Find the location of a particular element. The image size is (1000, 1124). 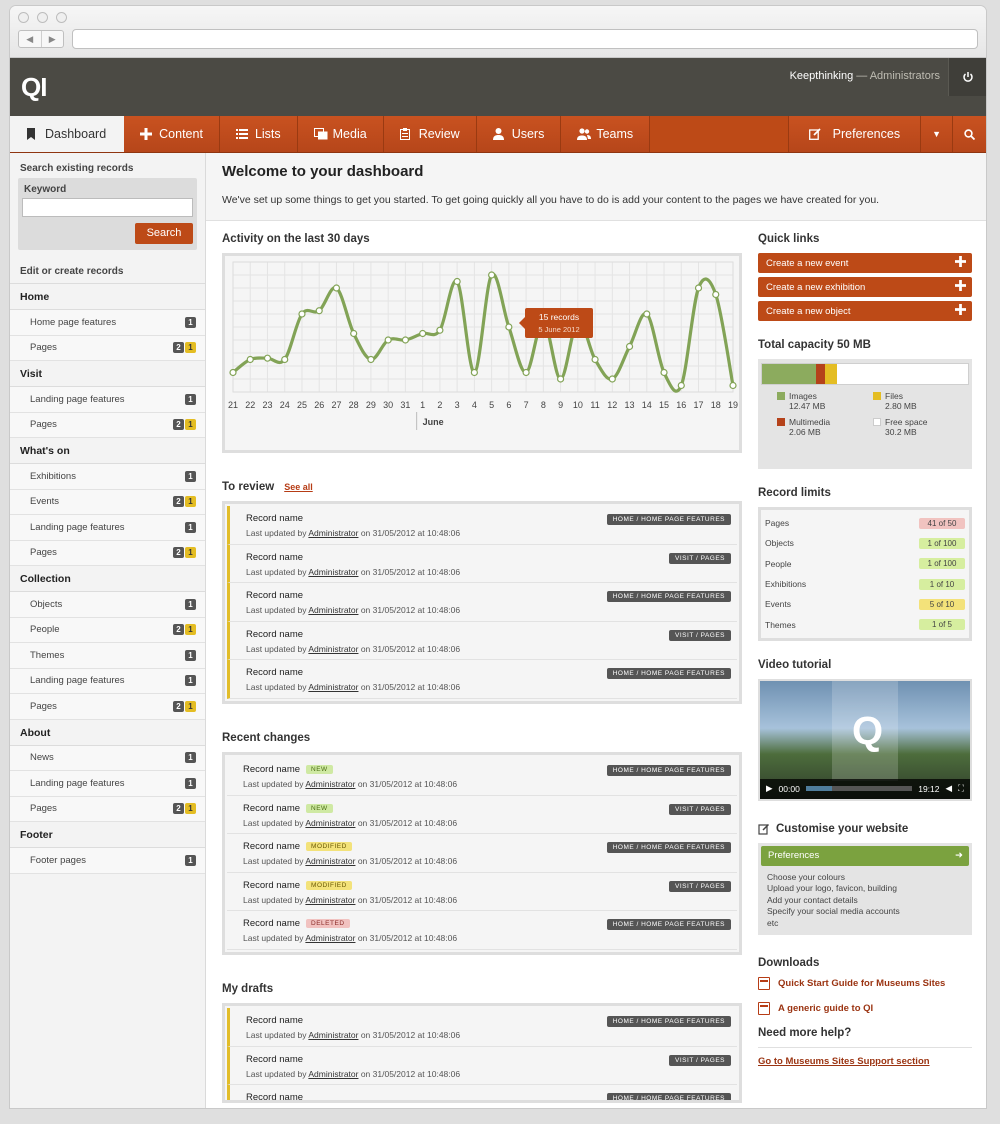

nav-media: Media is located at coordinates (340, 134).